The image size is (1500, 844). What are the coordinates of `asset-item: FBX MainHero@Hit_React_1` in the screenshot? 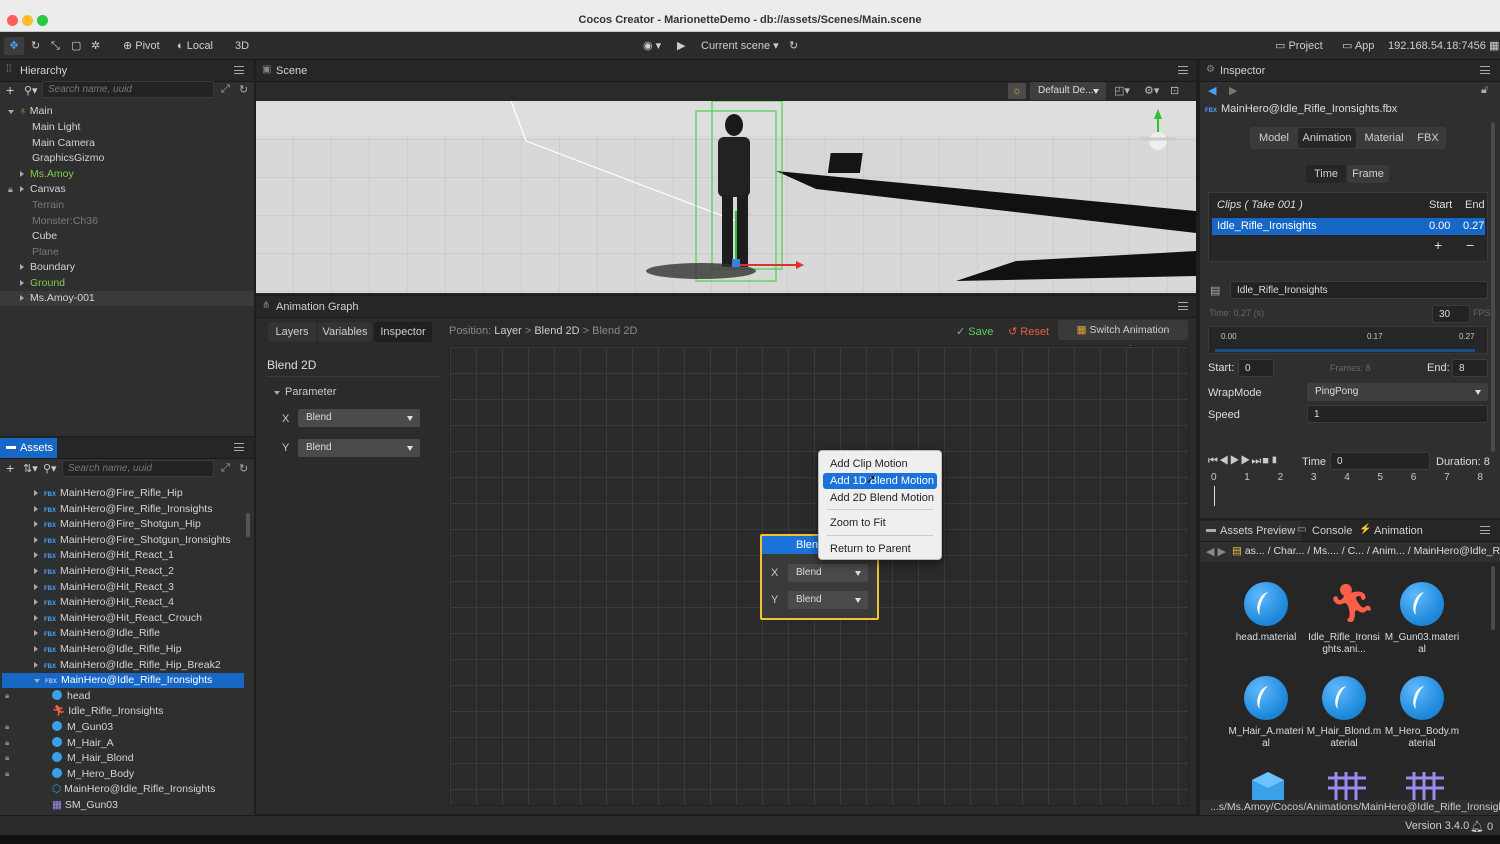 It's located at (104, 555).